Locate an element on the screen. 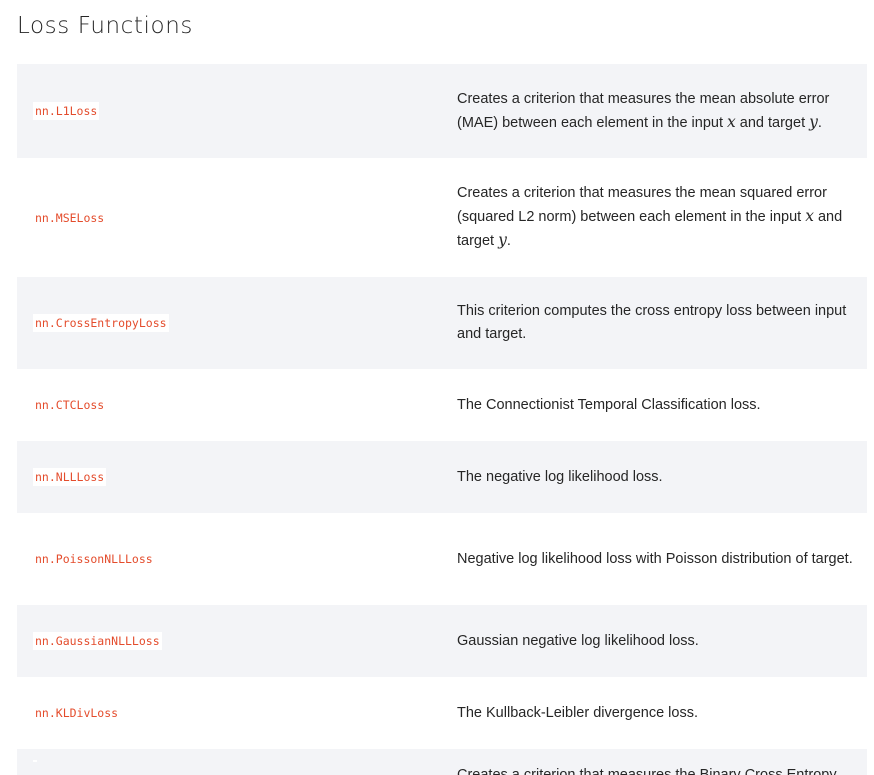 The height and width of the screenshot is (775, 874). ctcloss-link: nn.CTCLoss is located at coordinates (69, 405).